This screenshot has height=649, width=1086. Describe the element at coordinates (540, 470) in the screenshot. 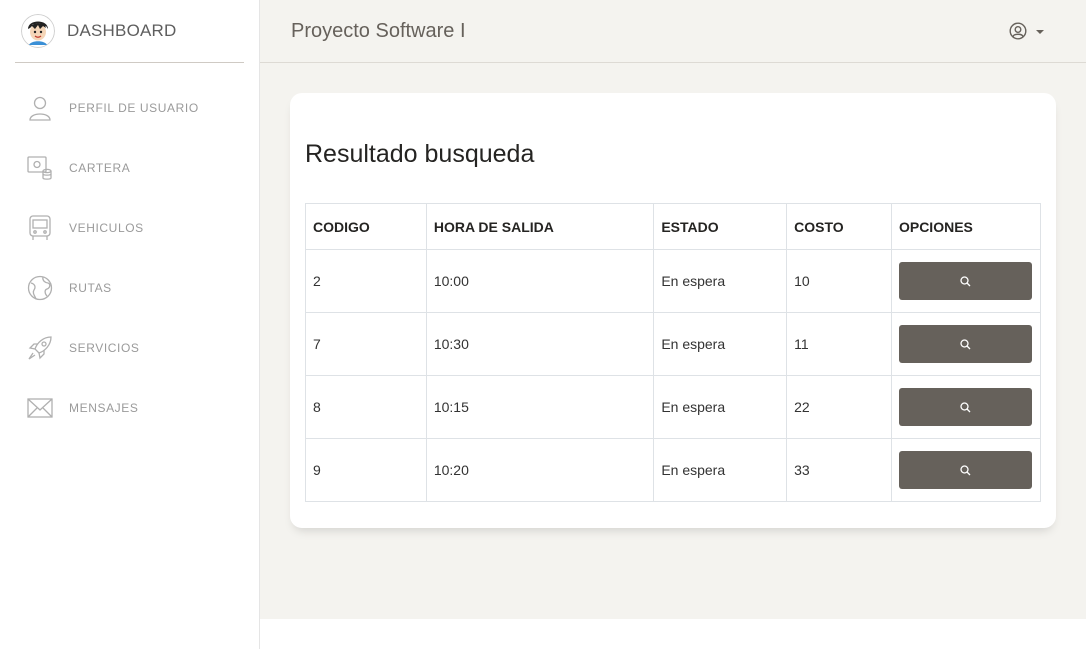

I see `cell-hora: 10:20` at that location.